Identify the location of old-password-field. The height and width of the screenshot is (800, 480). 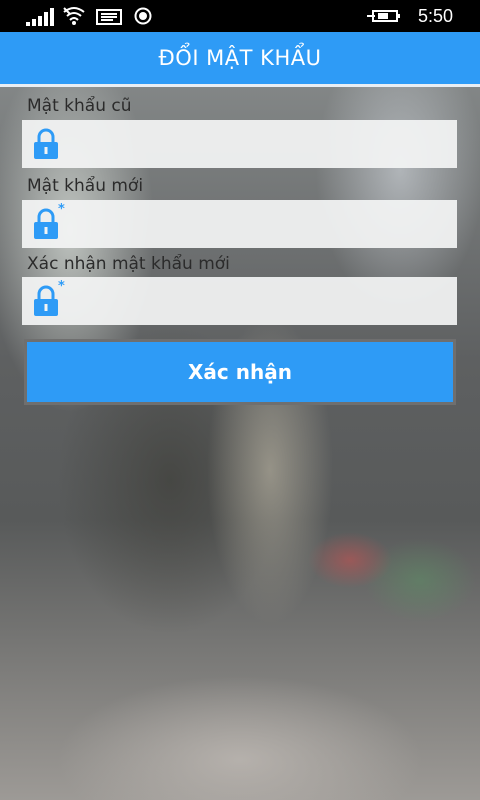
(239, 144).